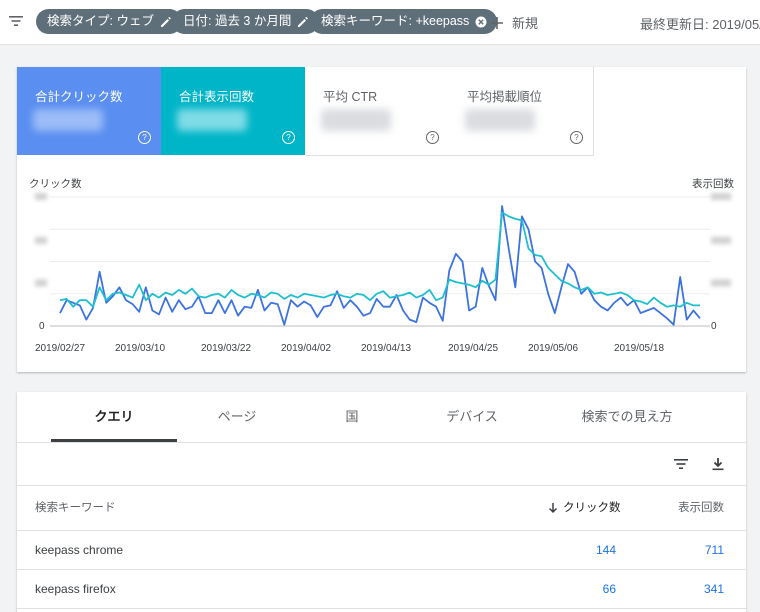 This screenshot has height=612, width=760. What do you see at coordinates (381, 508) in the screenshot?
I see `table-header: 検索キーワード クリック数 表示回数` at bounding box center [381, 508].